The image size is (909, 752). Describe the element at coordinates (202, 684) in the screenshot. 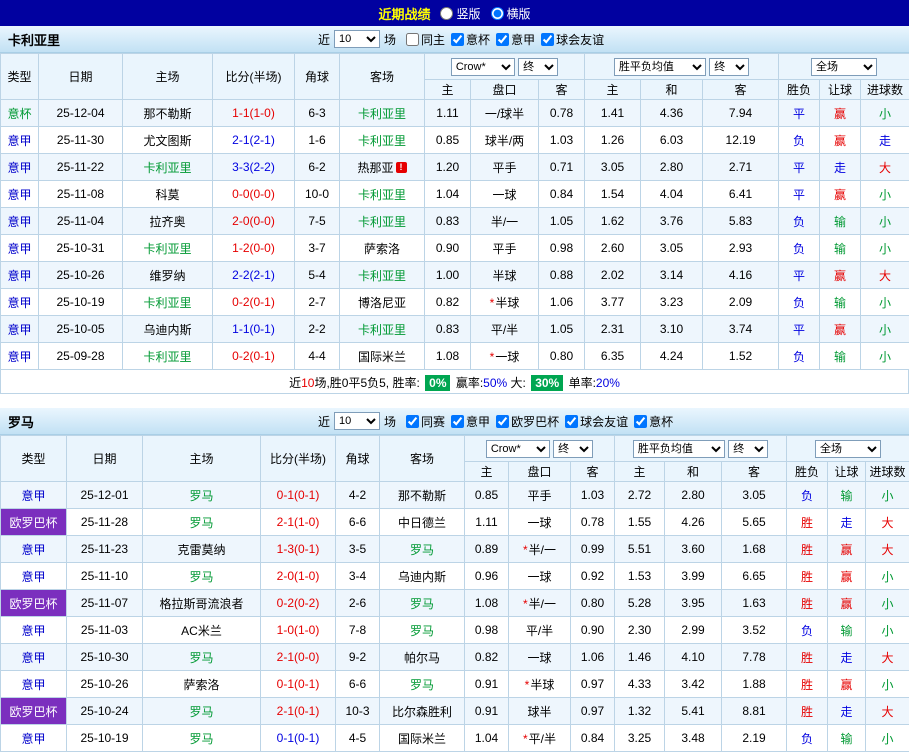

I see `home-team-cell: 萨索洛` at that location.